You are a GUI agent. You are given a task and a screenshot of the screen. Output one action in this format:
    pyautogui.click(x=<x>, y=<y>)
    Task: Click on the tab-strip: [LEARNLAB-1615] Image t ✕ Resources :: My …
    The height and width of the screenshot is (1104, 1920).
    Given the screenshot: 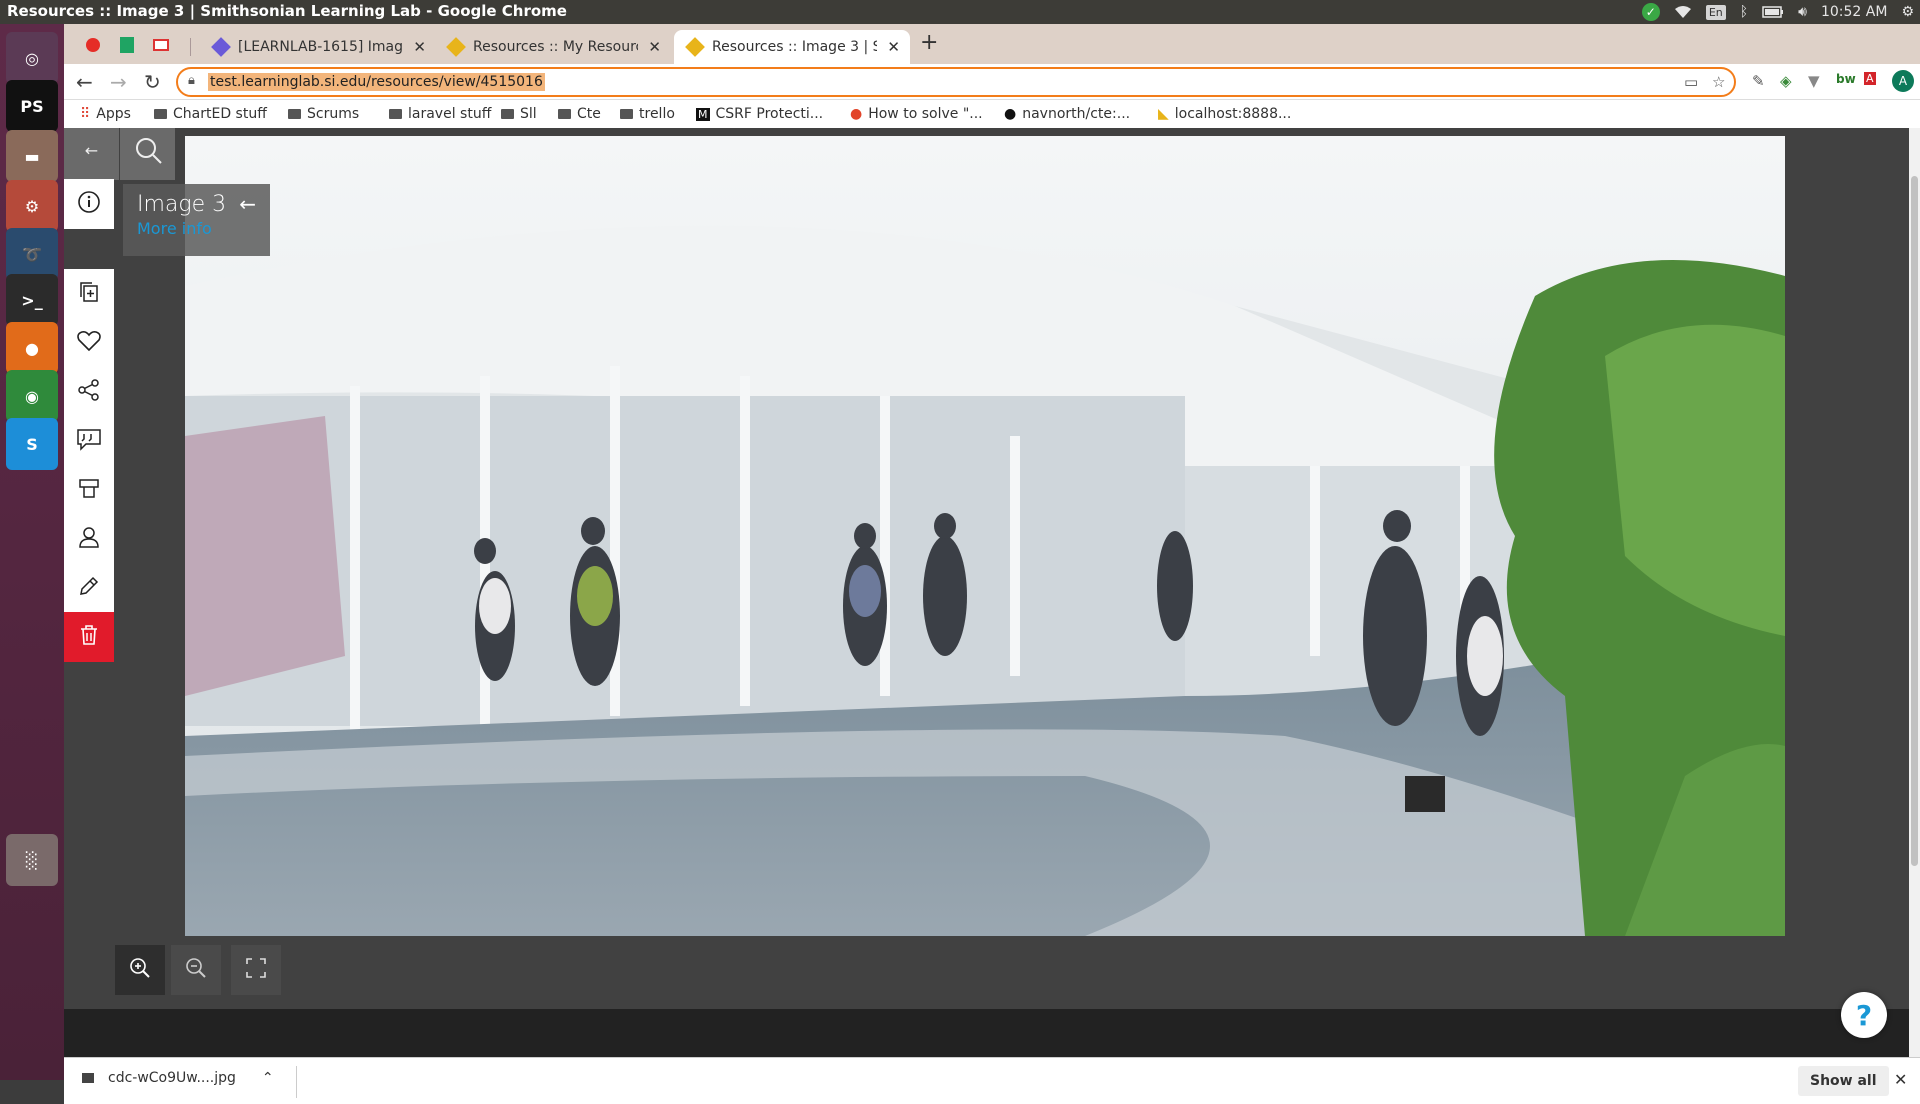 What is the action you would take?
    pyautogui.click(x=992, y=44)
    